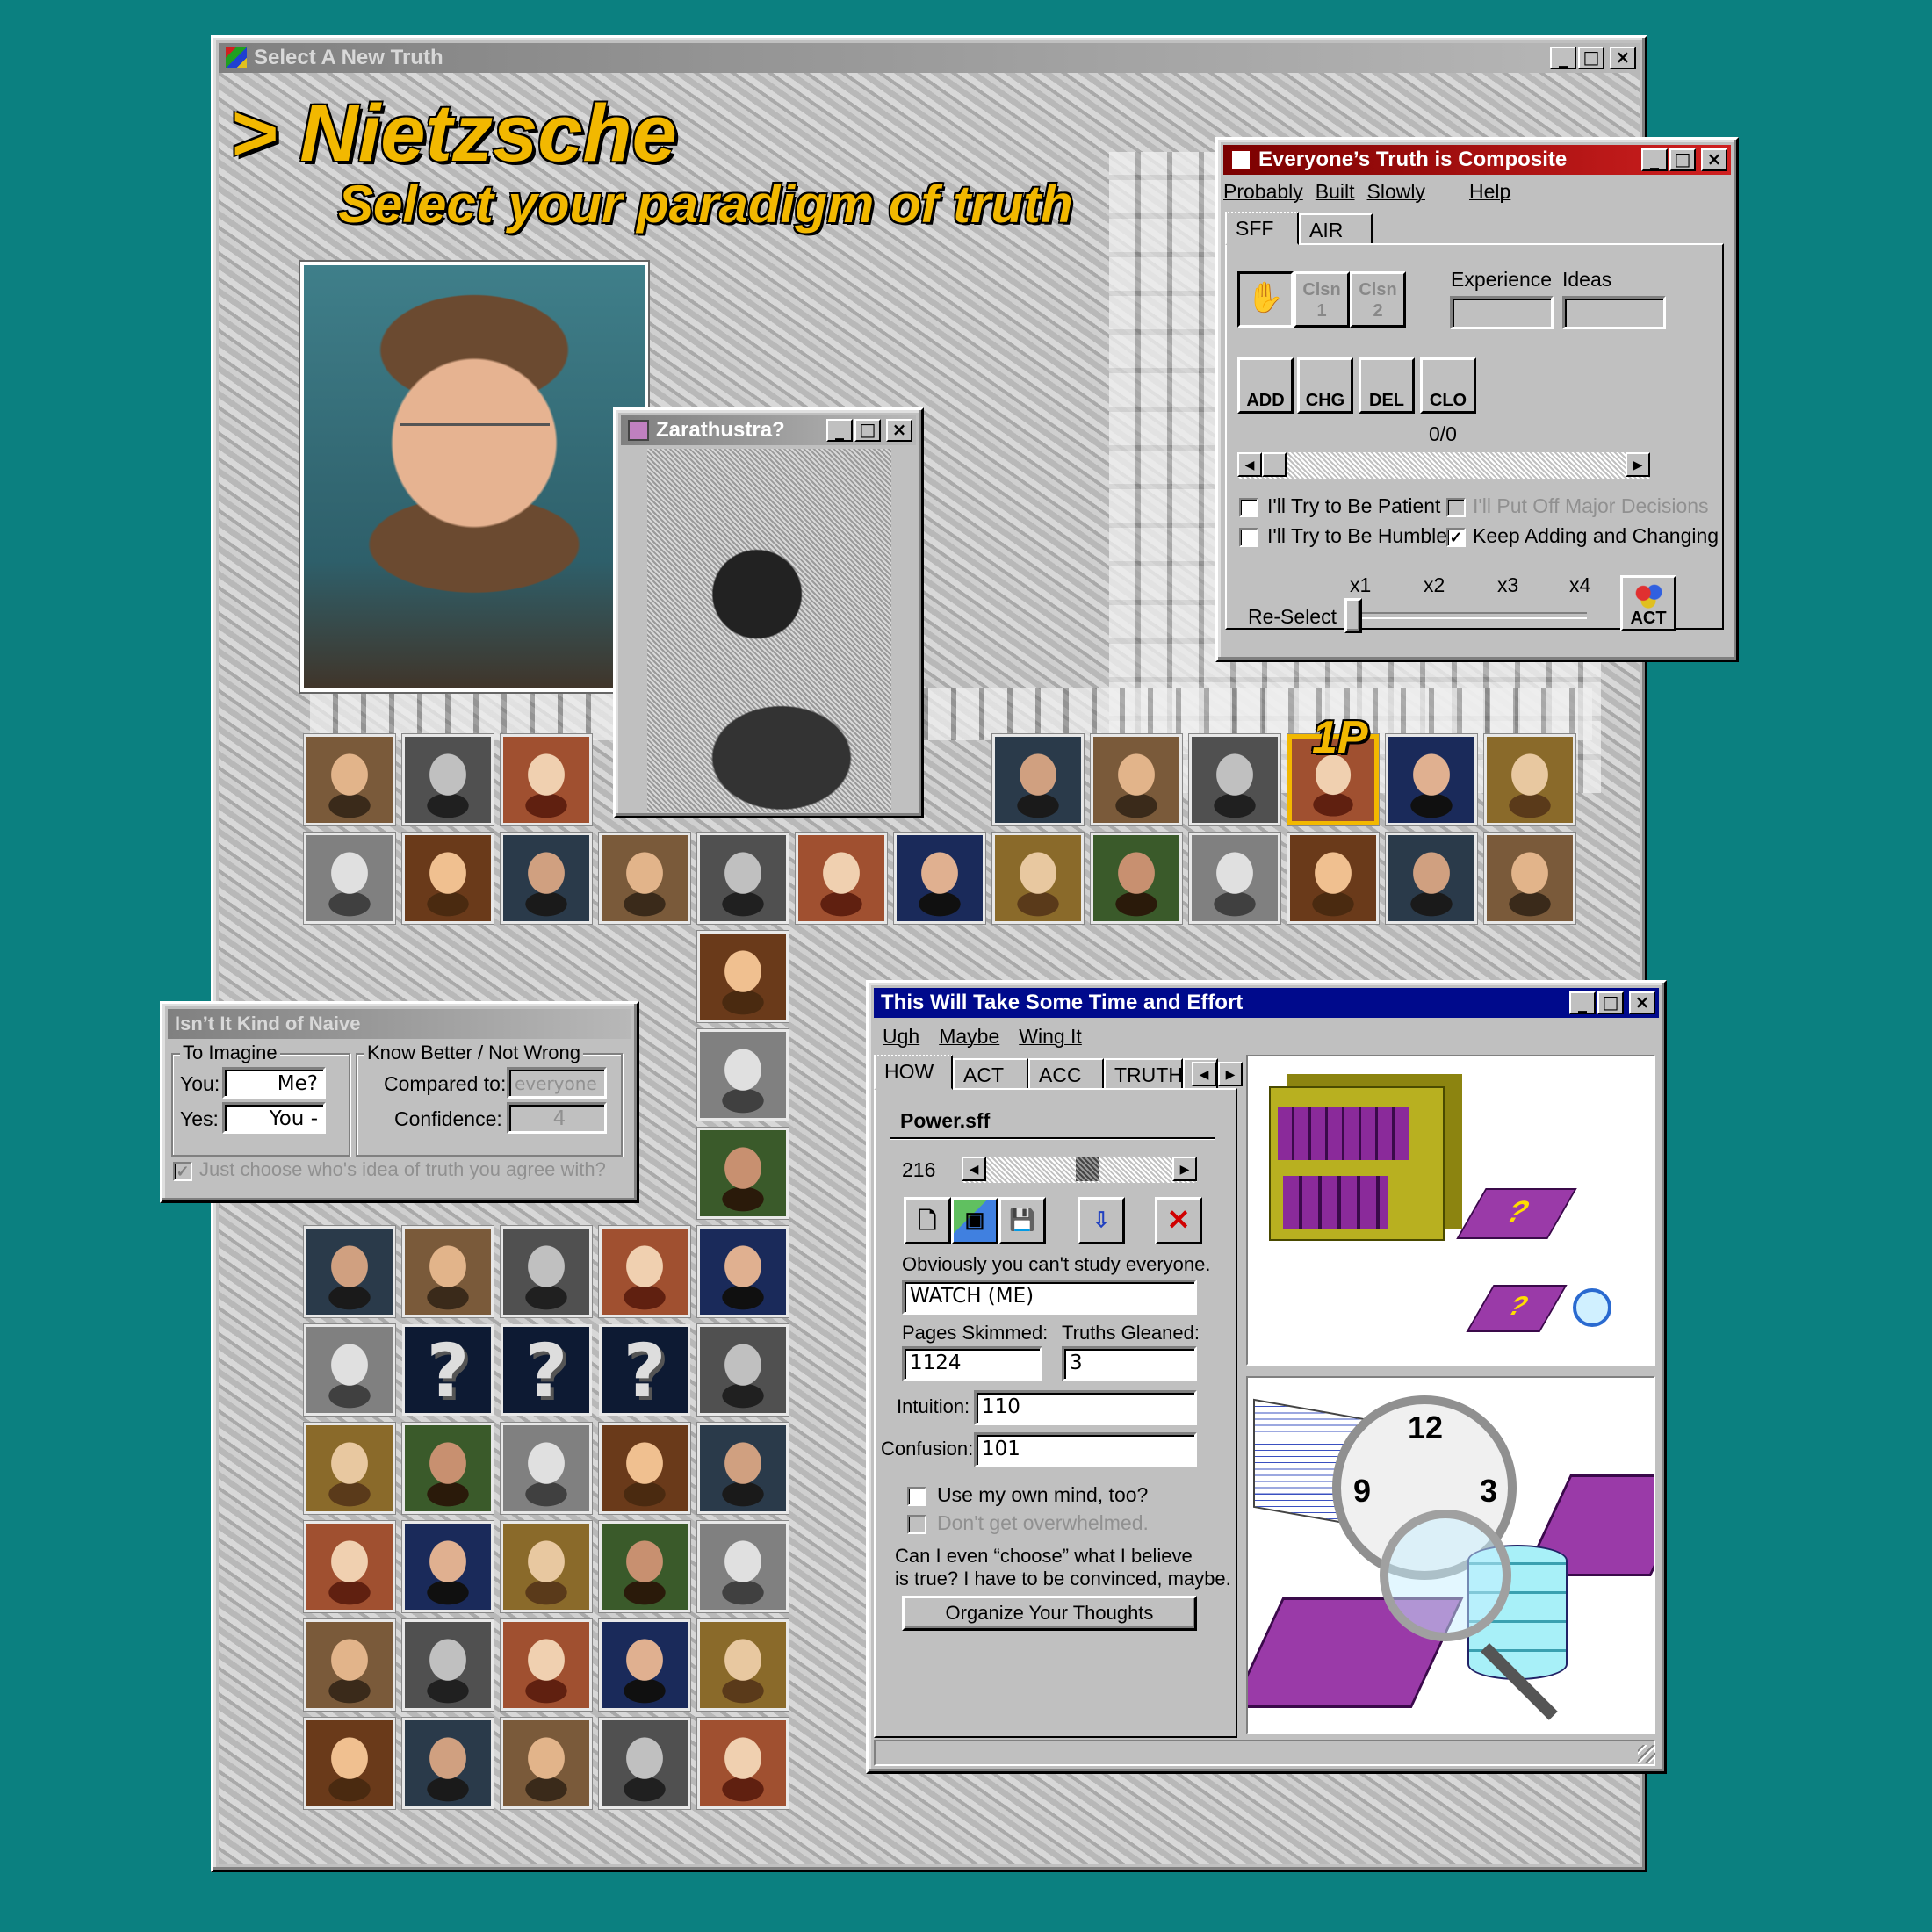 The height and width of the screenshot is (1932, 1932). I want to click on menu-maybe: Maybe, so click(969, 1037).